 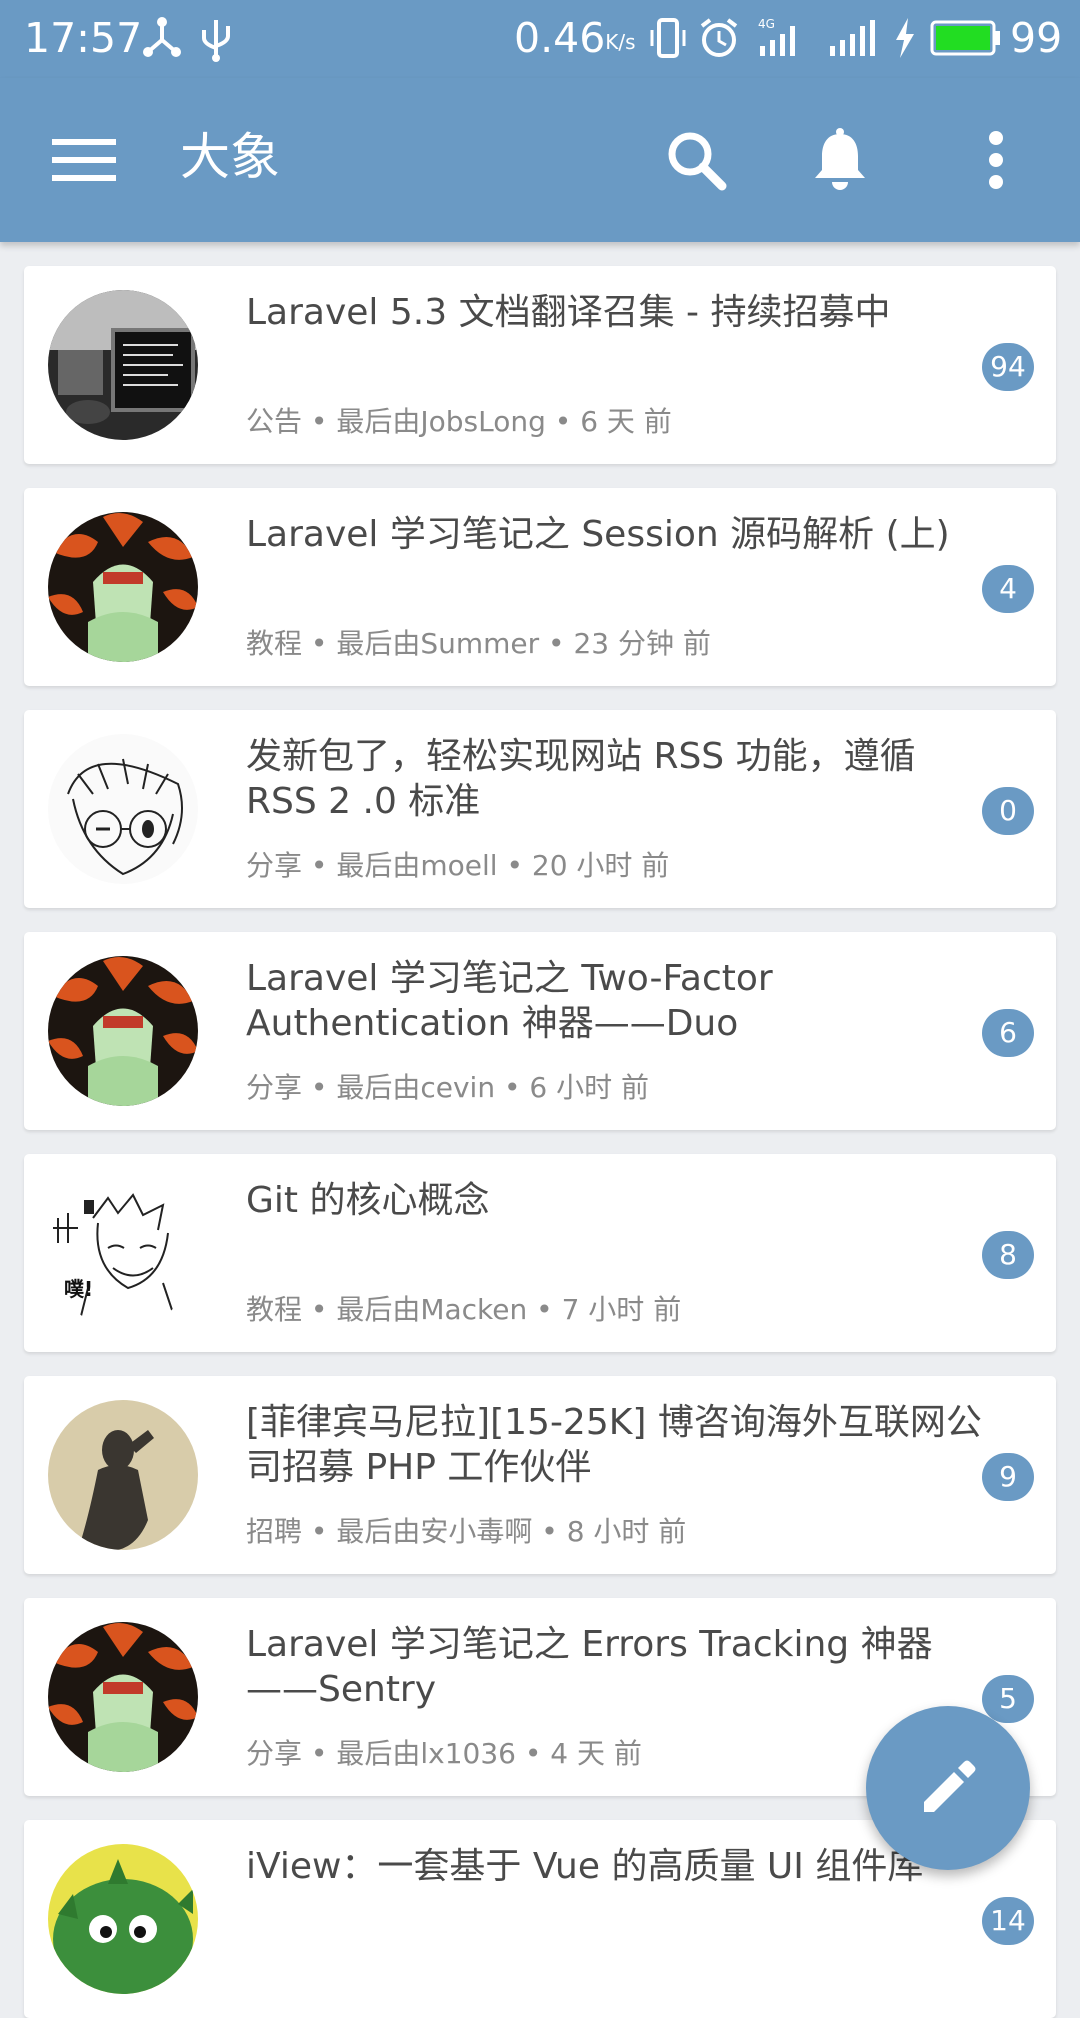 What do you see at coordinates (458, 865) in the screenshot?
I see `topic-meta: 分享 • 最后由moell • 20 小时 前` at bounding box center [458, 865].